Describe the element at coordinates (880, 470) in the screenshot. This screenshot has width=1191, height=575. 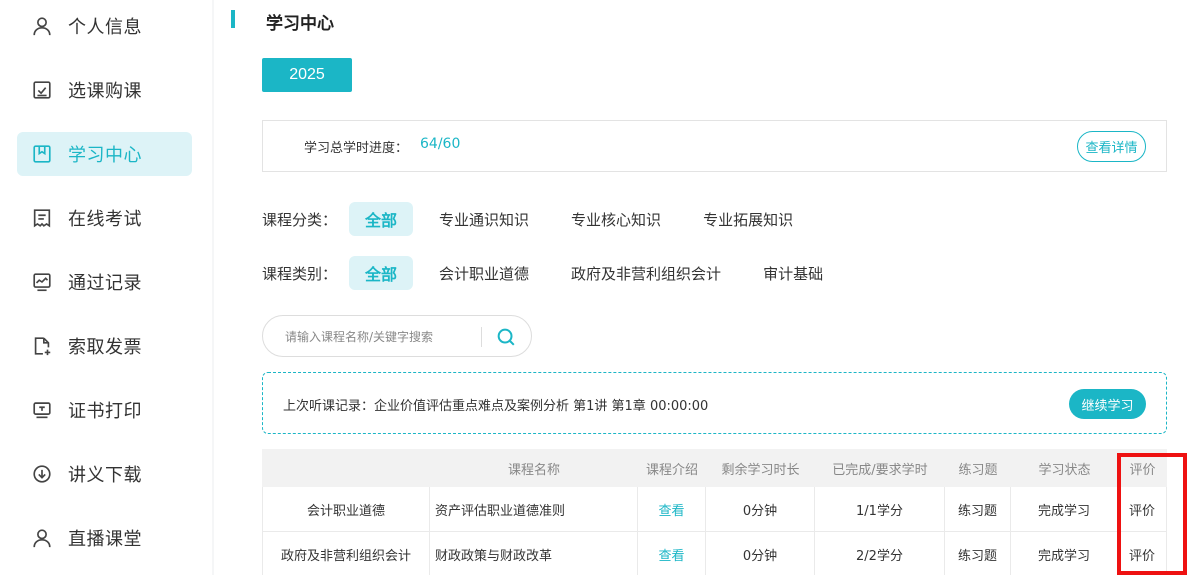
I see `column-header: 已完成/要求学时` at that location.